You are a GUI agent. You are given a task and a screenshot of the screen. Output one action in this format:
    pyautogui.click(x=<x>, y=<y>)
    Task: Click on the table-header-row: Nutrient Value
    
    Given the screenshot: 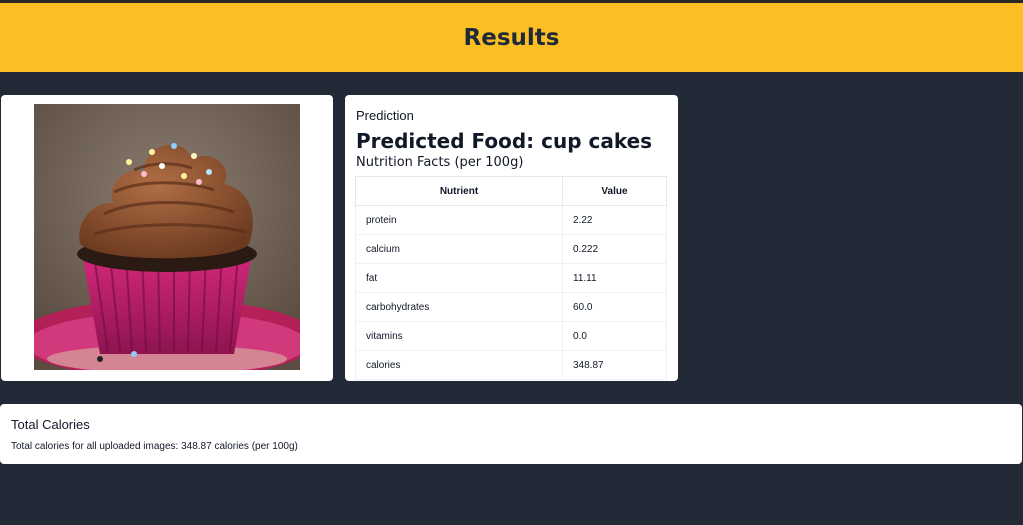 What is the action you would take?
    pyautogui.click(x=511, y=191)
    